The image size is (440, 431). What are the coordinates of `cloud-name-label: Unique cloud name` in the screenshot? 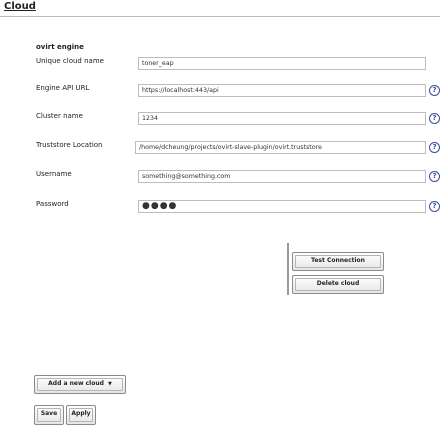 It's located at (70, 61).